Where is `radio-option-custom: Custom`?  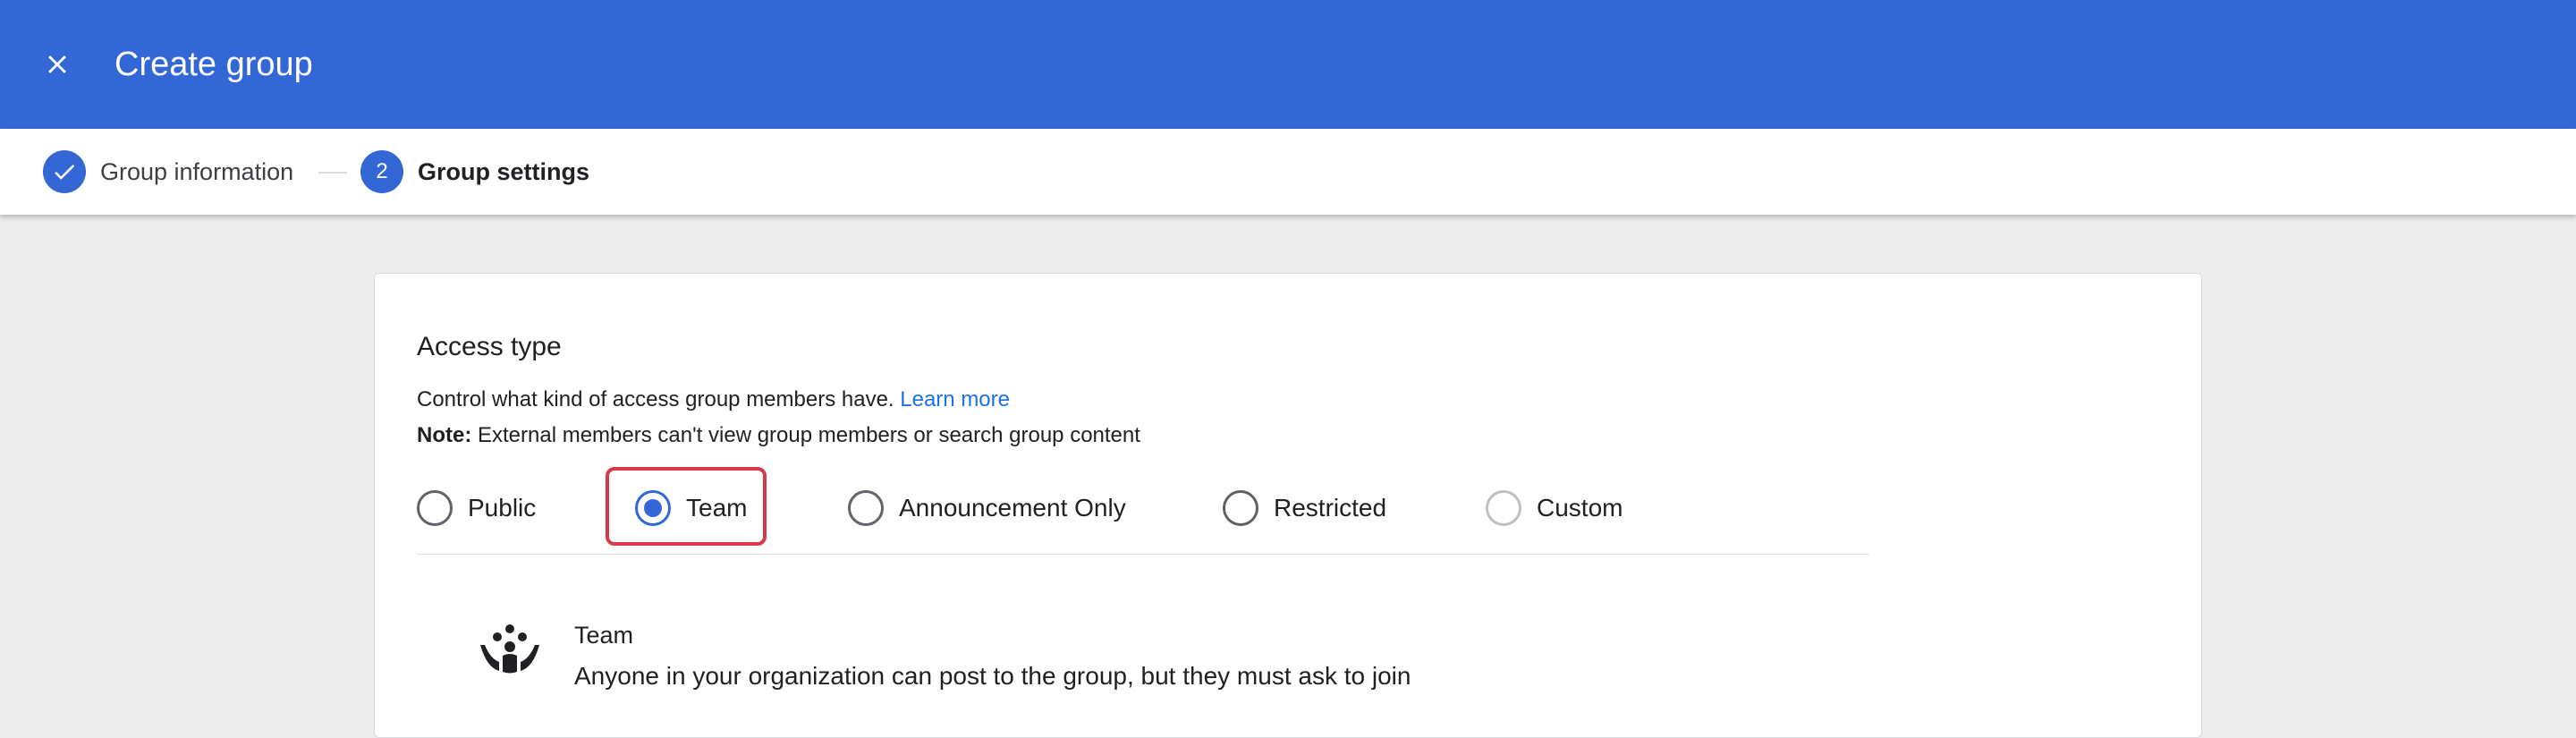
radio-option-custom: Custom is located at coordinates (1554, 508).